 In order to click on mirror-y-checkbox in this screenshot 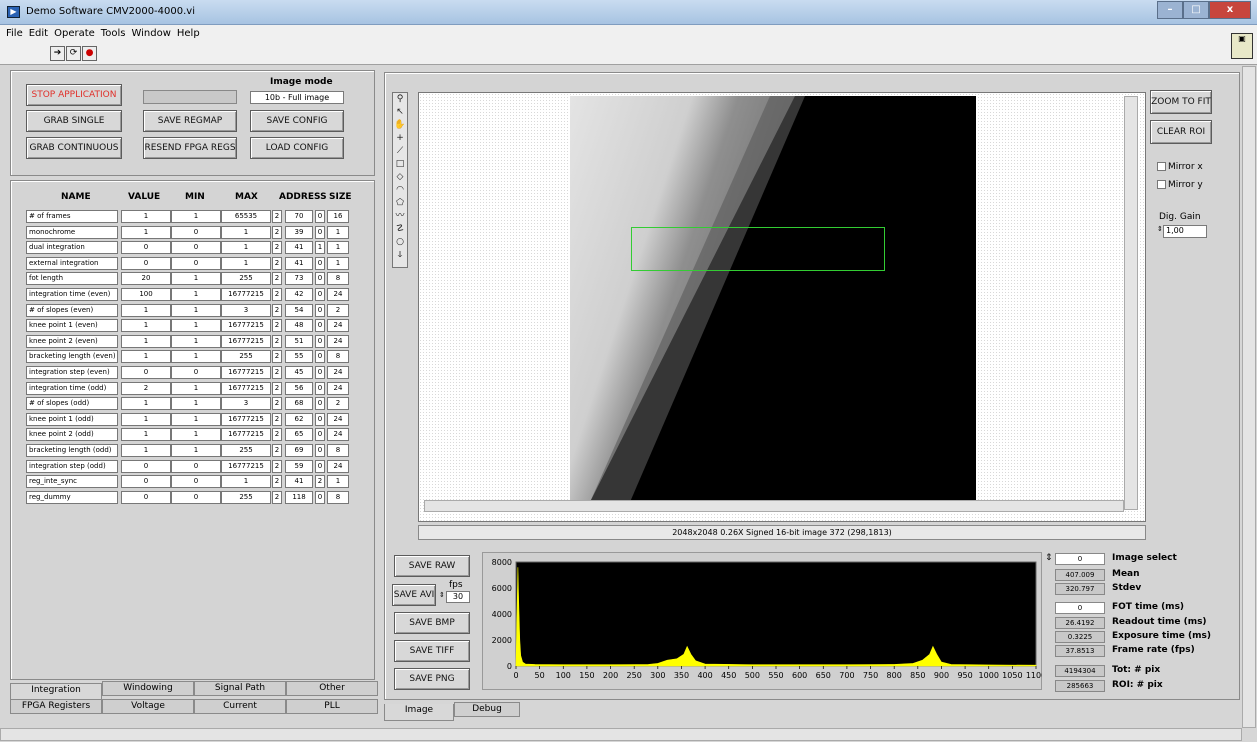, I will do `click(1161, 184)`.